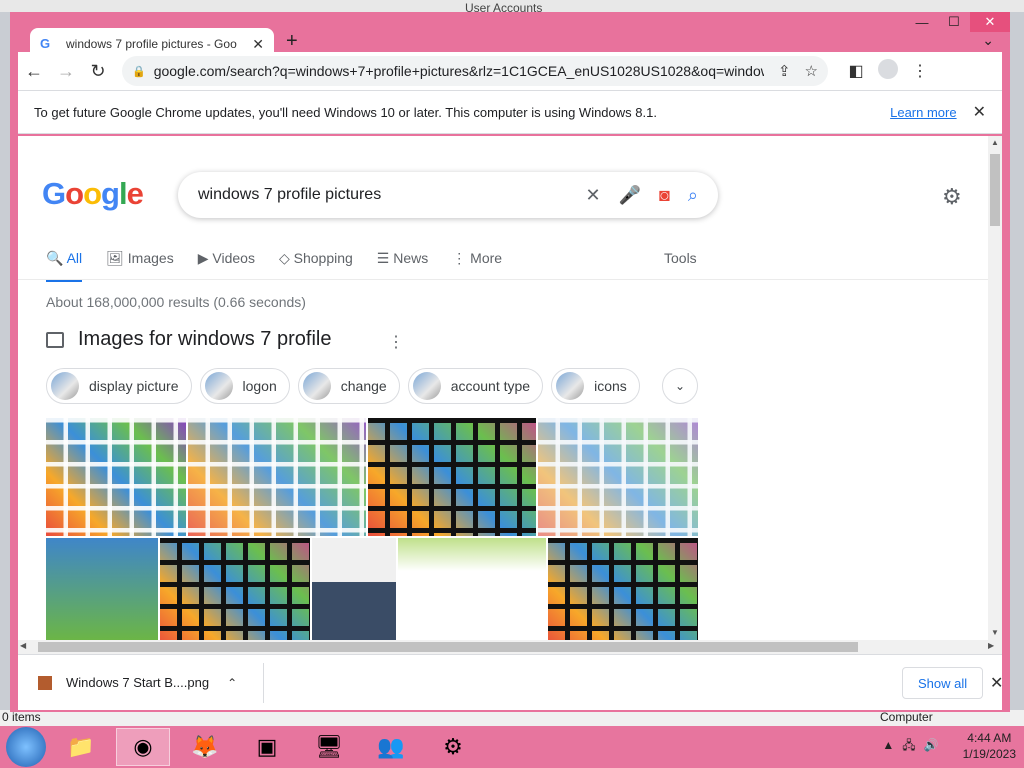 The height and width of the screenshot is (768, 1024). I want to click on chrome-taskbar-icon: ◉, so click(143, 747).